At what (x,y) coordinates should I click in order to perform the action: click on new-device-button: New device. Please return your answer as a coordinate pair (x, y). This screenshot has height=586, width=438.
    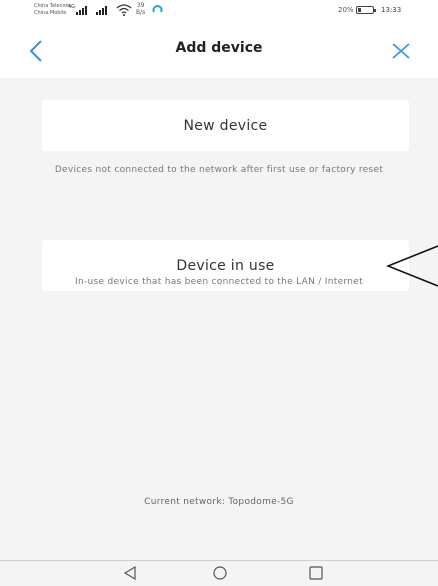
    Looking at the image, I should click on (225, 125).